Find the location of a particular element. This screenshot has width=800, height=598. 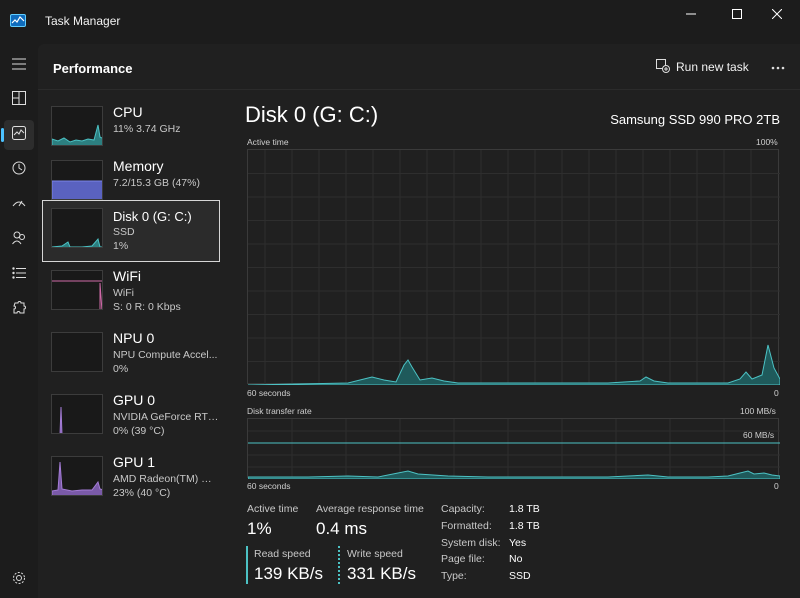

active-time-x-left: 60 seconds is located at coordinates (269, 393).